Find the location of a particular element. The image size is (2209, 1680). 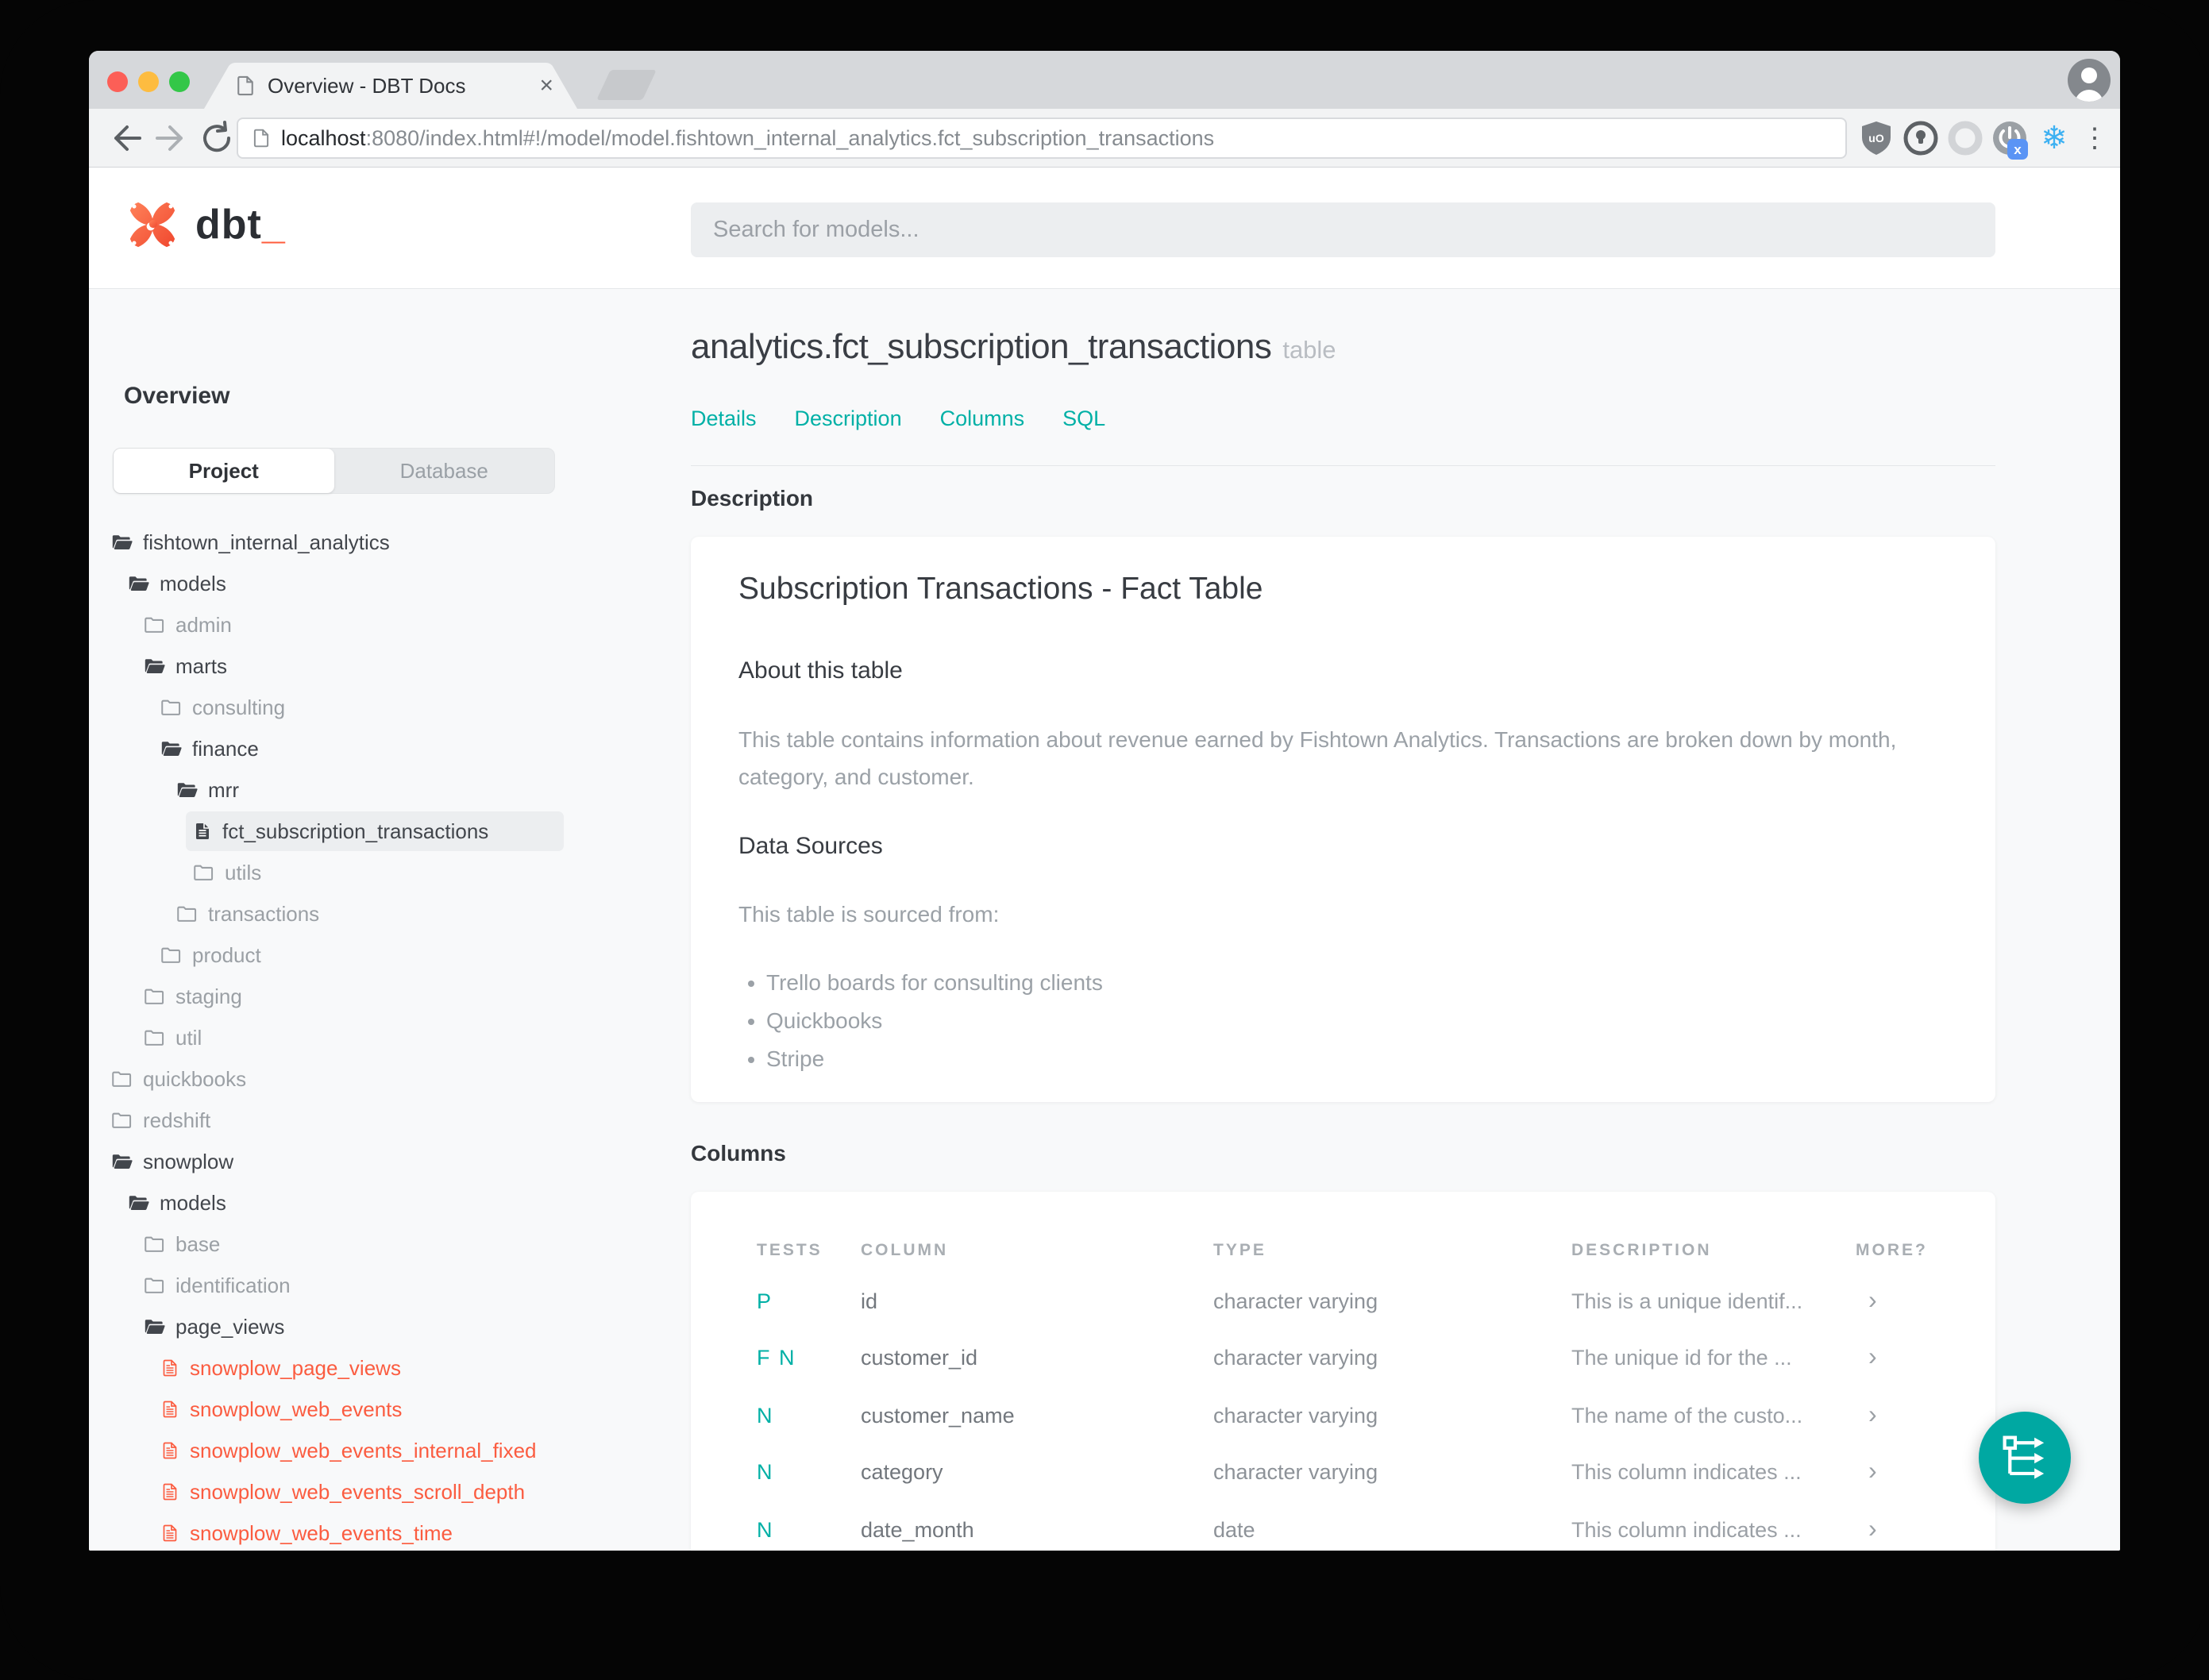

materialization-badge: table is located at coordinates (1309, 350).